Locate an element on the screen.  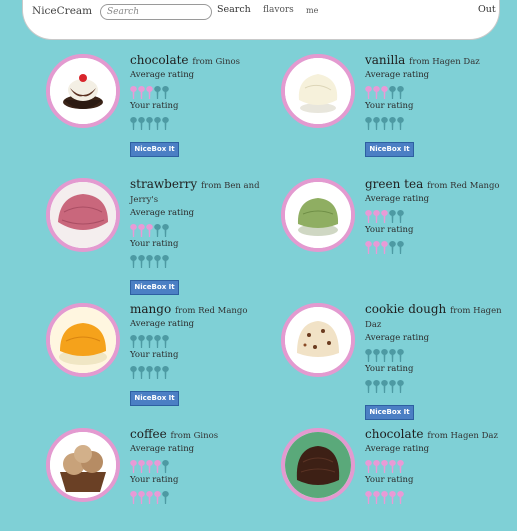
flavor-source: from Ginos is located at coordinates (194, 436).